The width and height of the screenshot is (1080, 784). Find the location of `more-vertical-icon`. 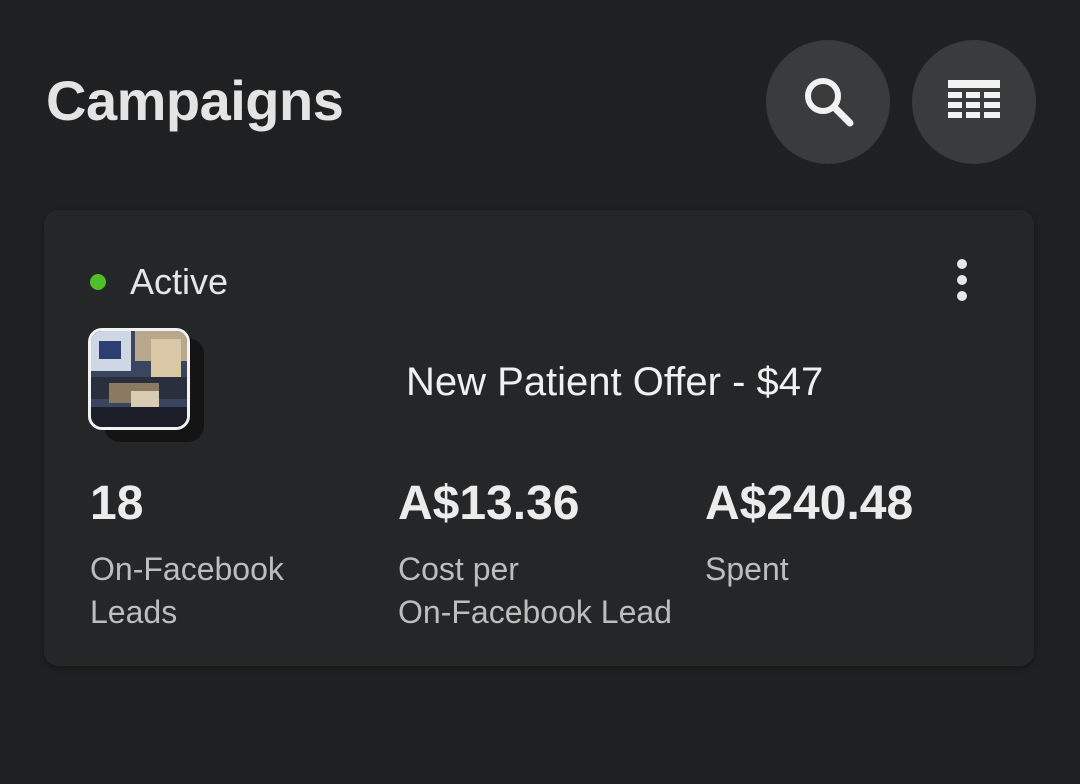

more-vertical-icon is located at coordinates (962, 280).